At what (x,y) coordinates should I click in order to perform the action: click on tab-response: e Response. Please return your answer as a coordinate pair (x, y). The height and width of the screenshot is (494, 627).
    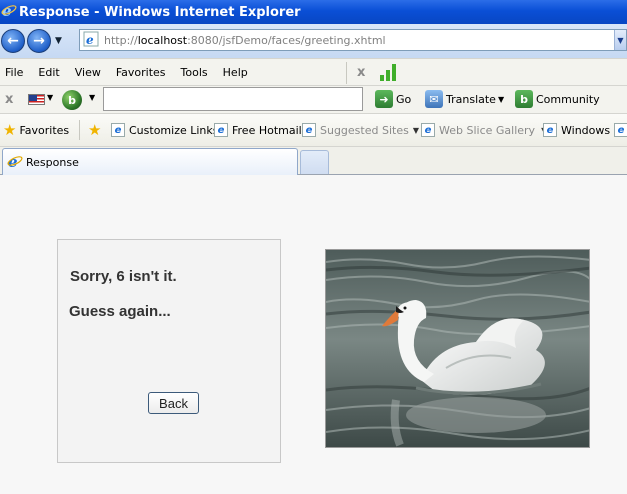
    Looking at the image, I should click on (150, 161).